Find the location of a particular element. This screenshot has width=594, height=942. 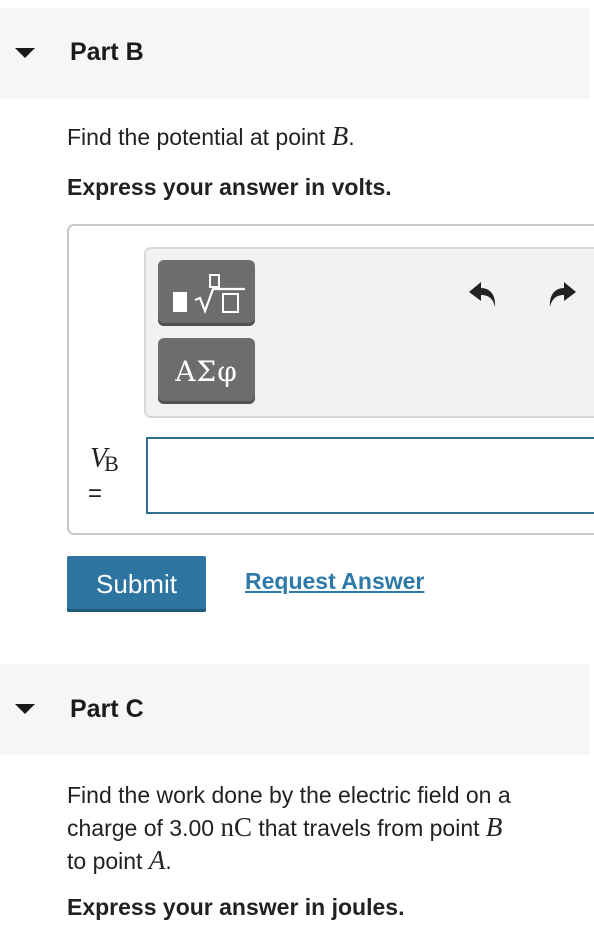

equals-sign: = is located at coordinates (95, 493).